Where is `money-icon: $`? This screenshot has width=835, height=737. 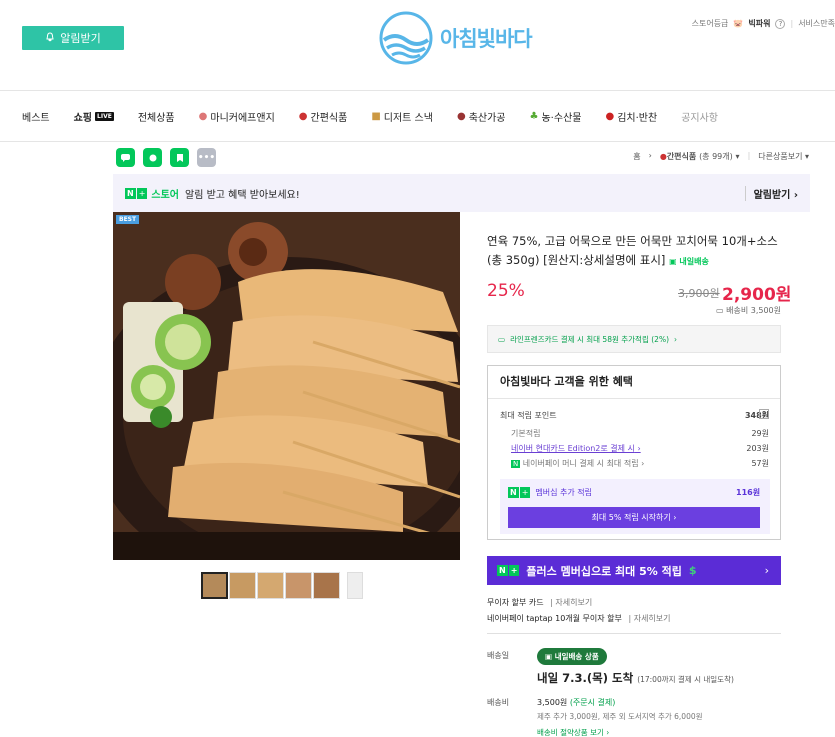 money-icon: $ is located at coordinates (692, 570).